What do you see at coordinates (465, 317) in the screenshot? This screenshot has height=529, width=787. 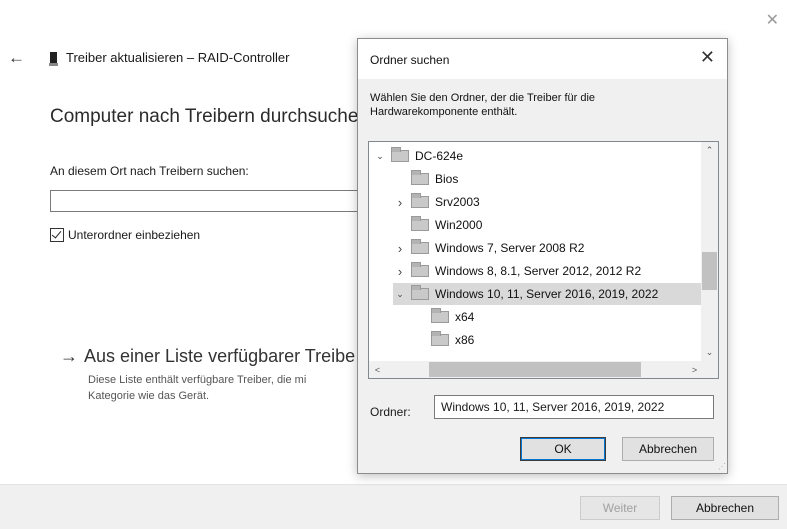 I see `tree-item-label: x64` at bounding box center [465, 317].